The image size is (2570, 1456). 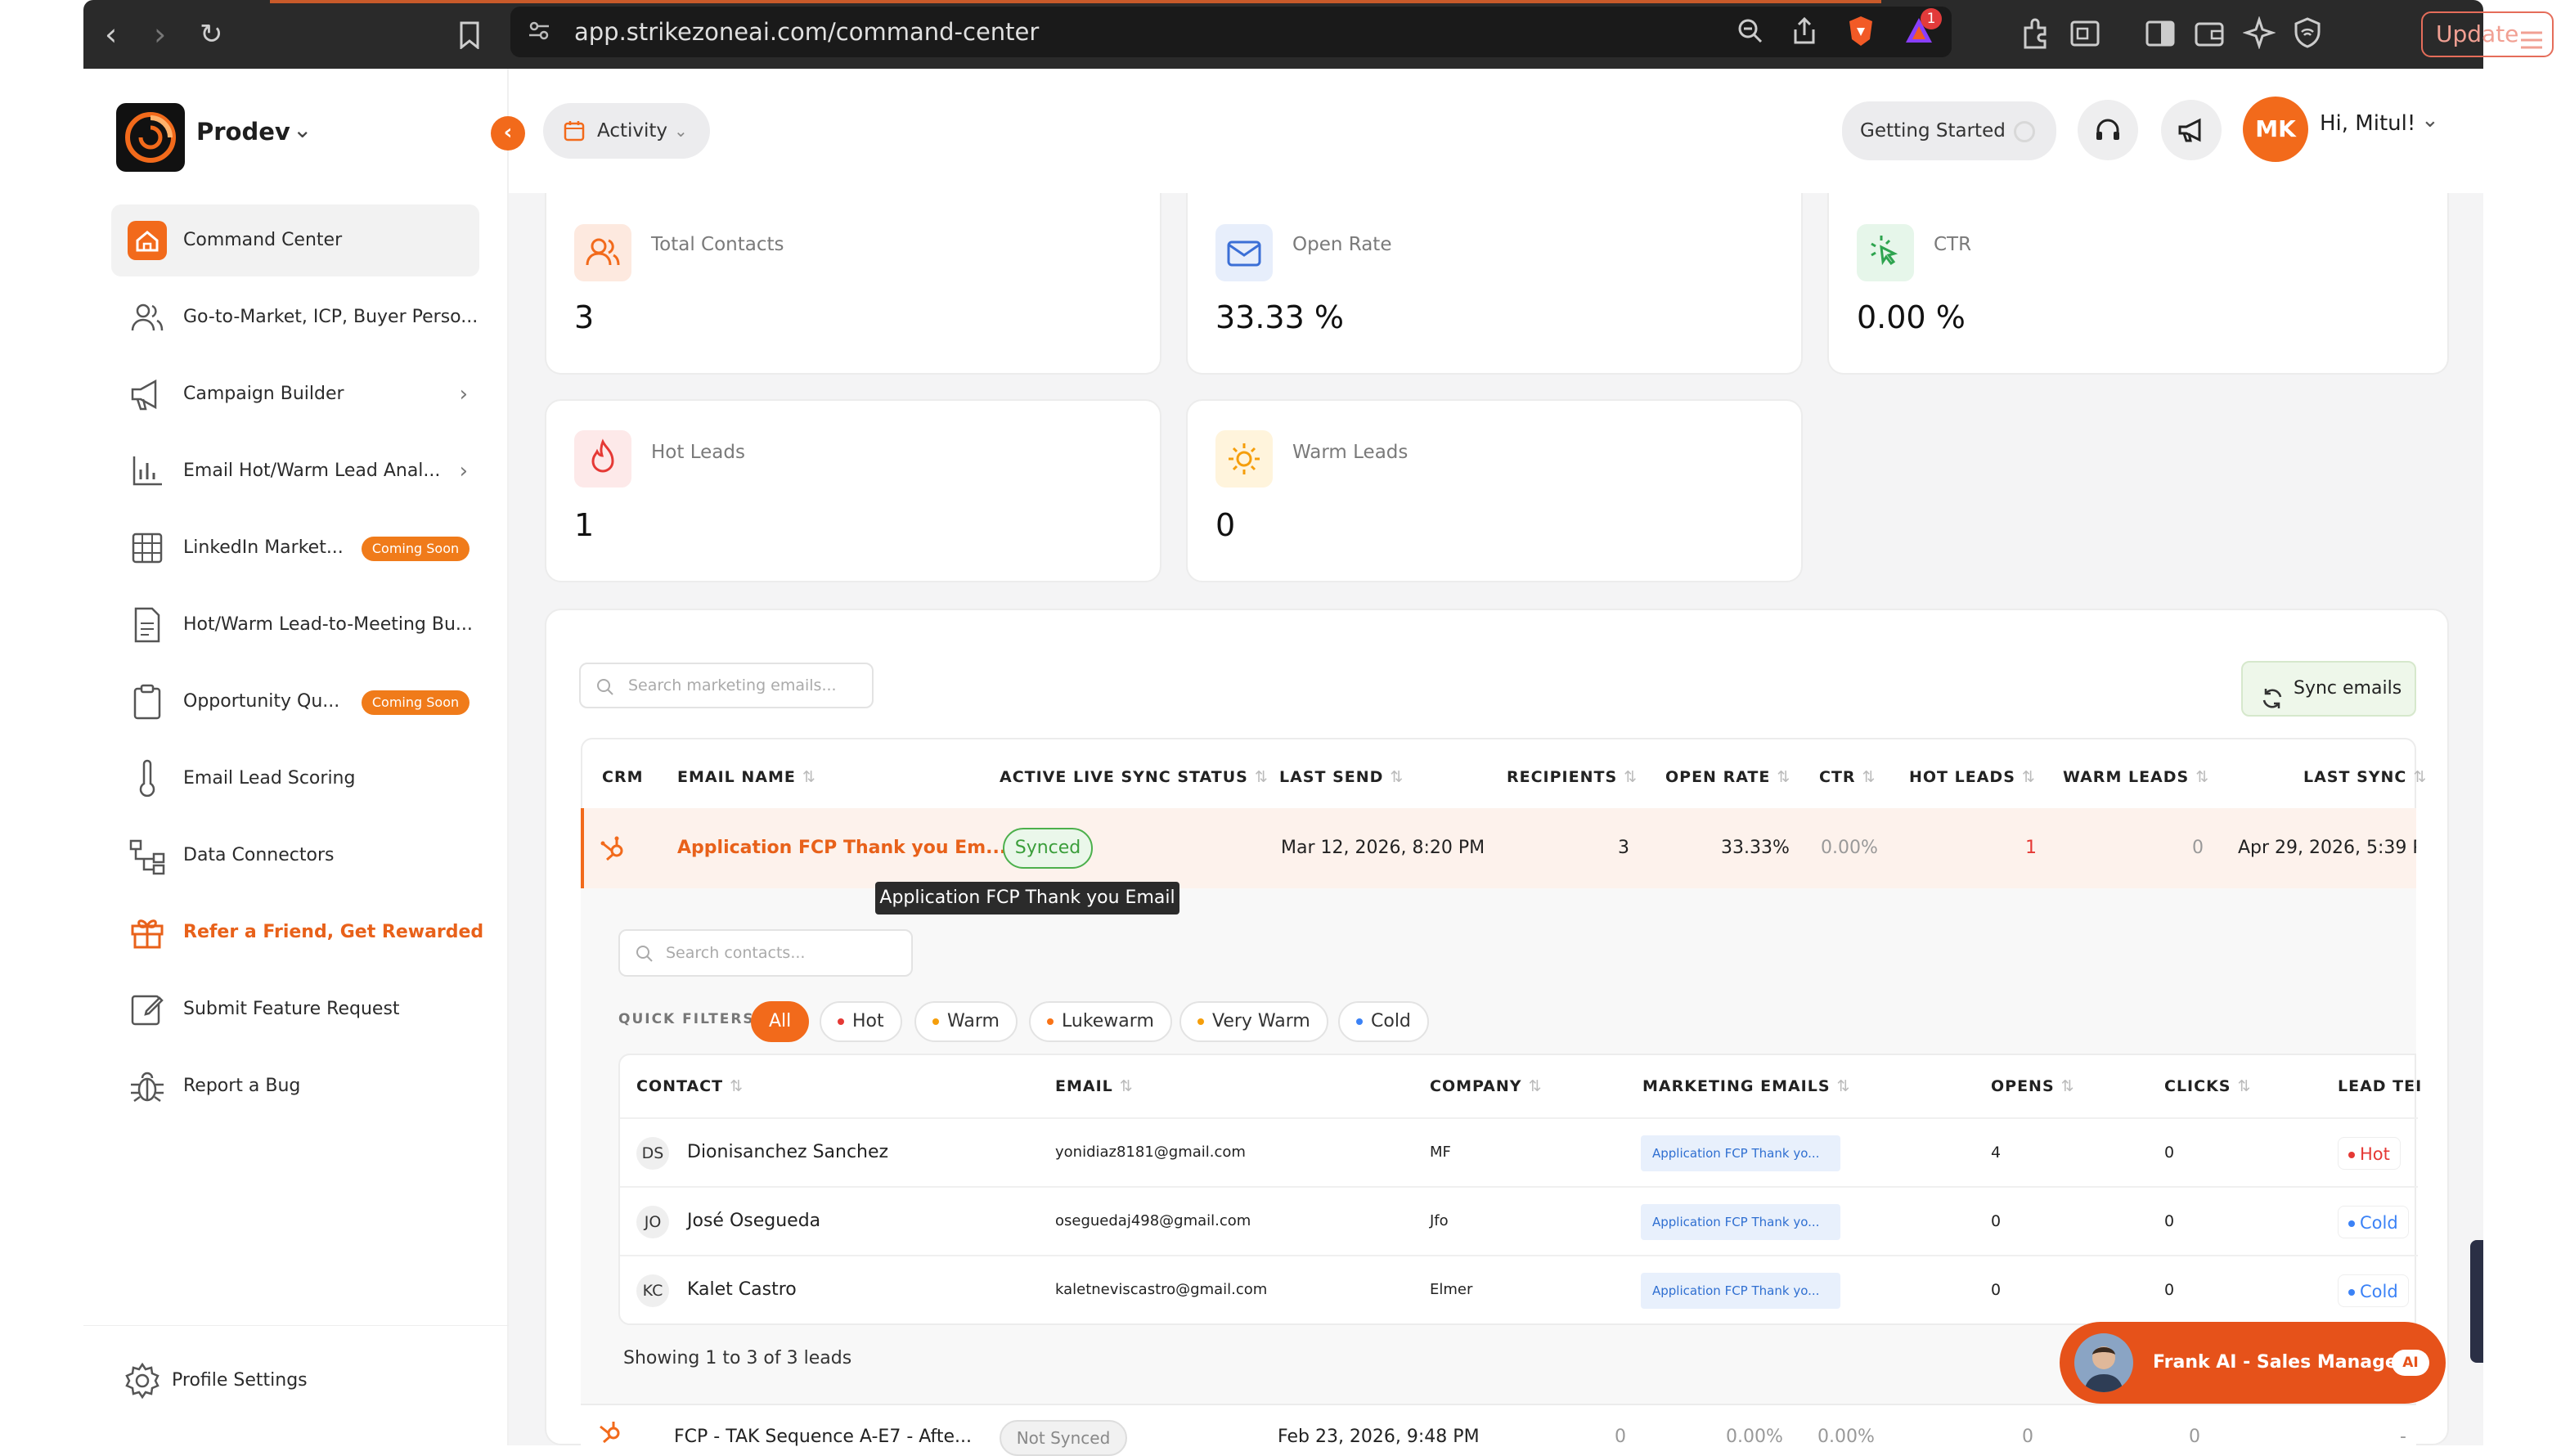 What do you see at coordinates (1351, 453) in the screenshot?
I see `stat-label: Warm Leads` at bounding box center [1351, 453].